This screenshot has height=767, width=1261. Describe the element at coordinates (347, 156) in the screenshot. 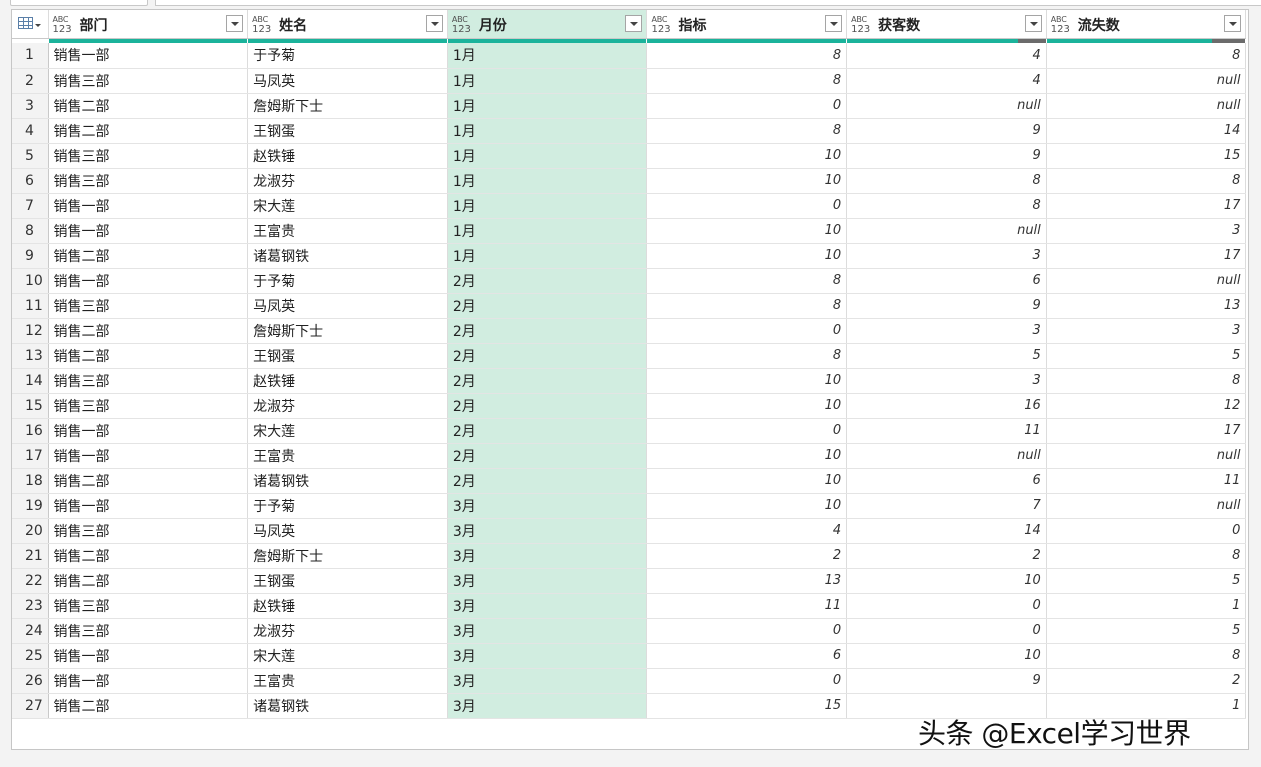

I see `table-cell: 赵铁锤` at that location.